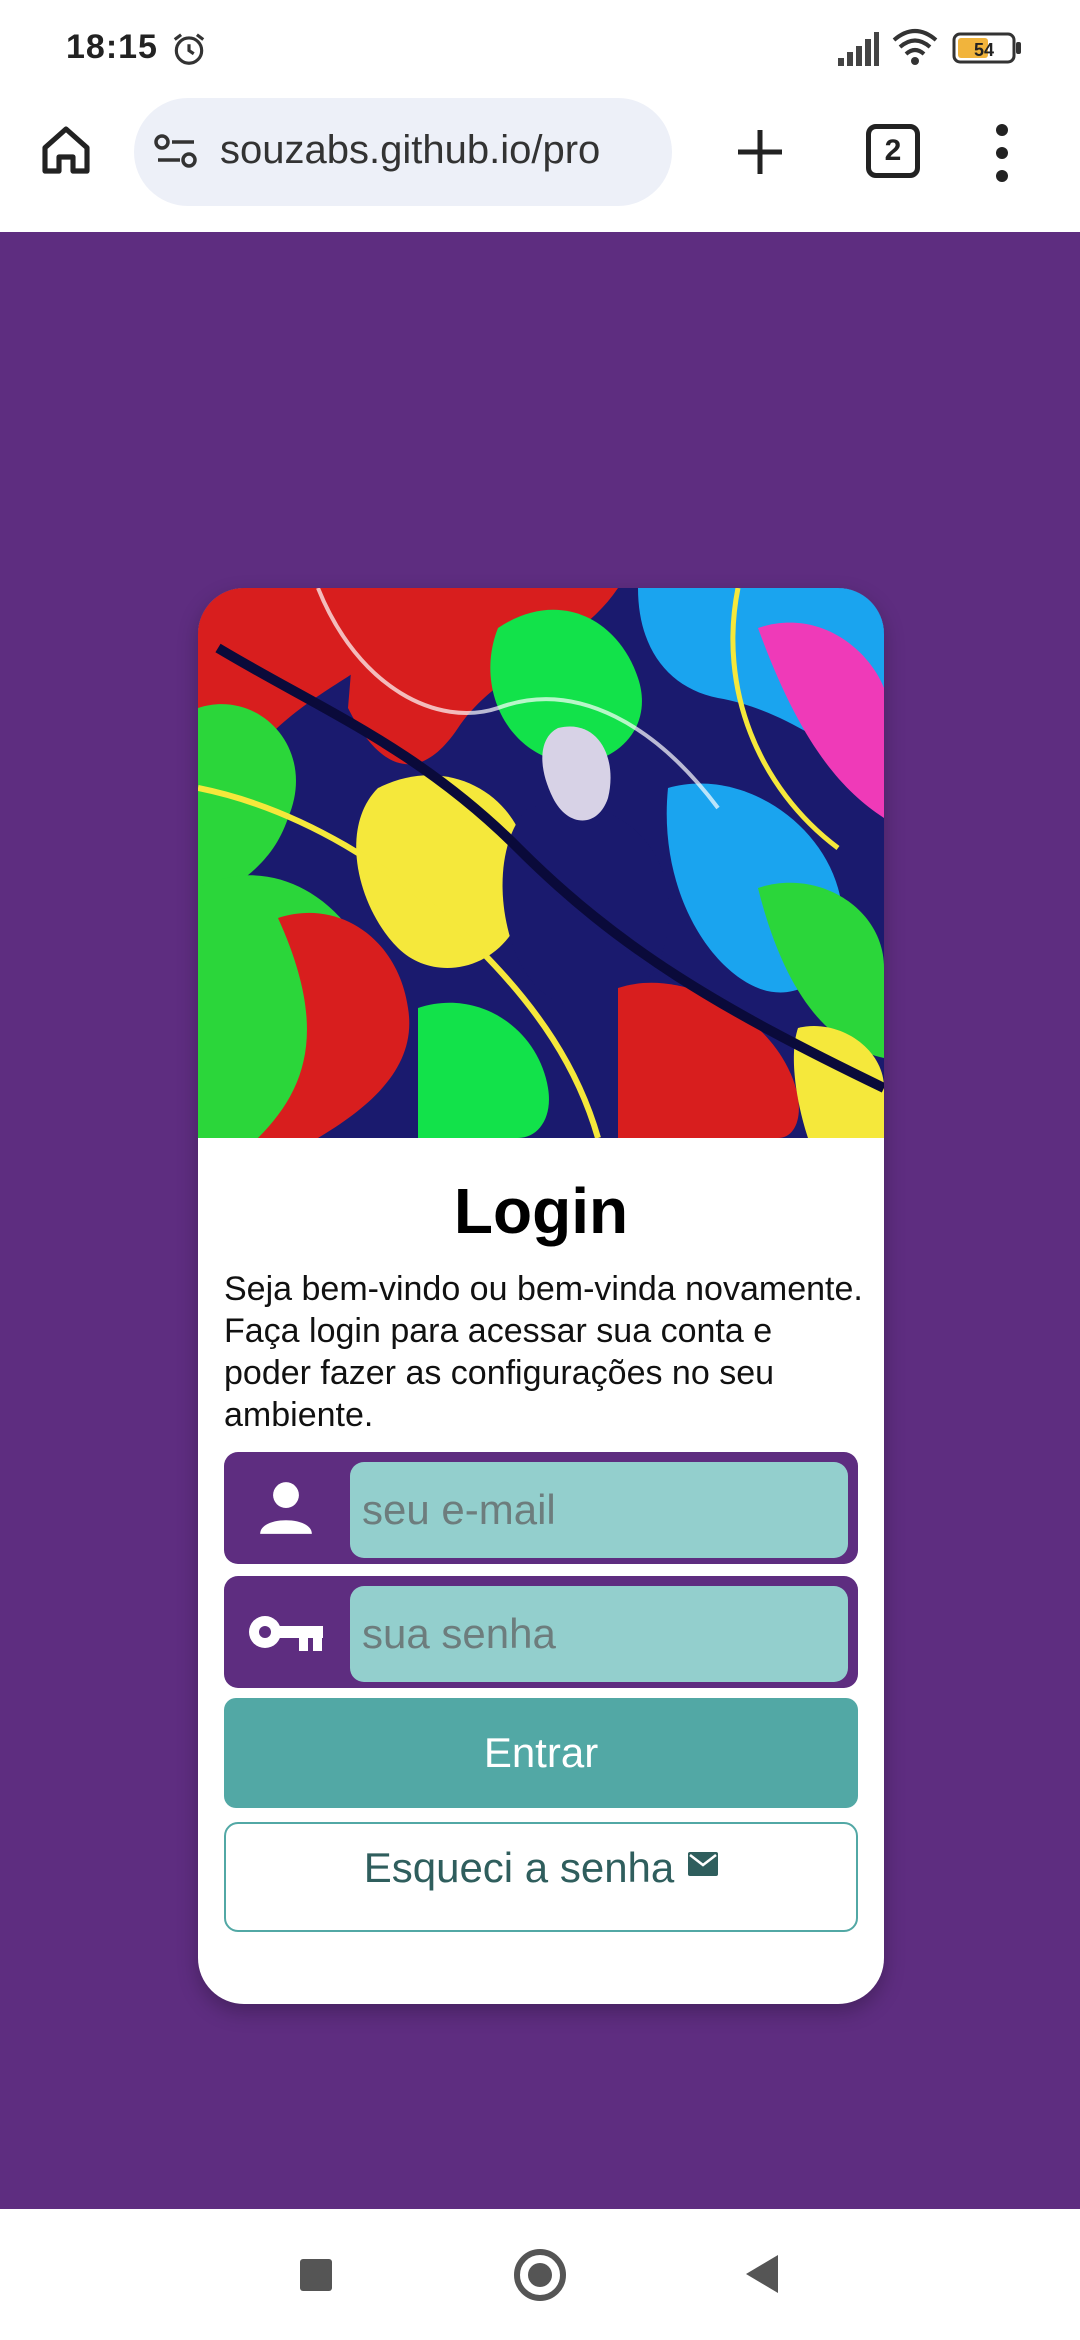 This screenshot has height=2340, width=1080. I want to click on user-icon-wrap, so click(286, 1508).